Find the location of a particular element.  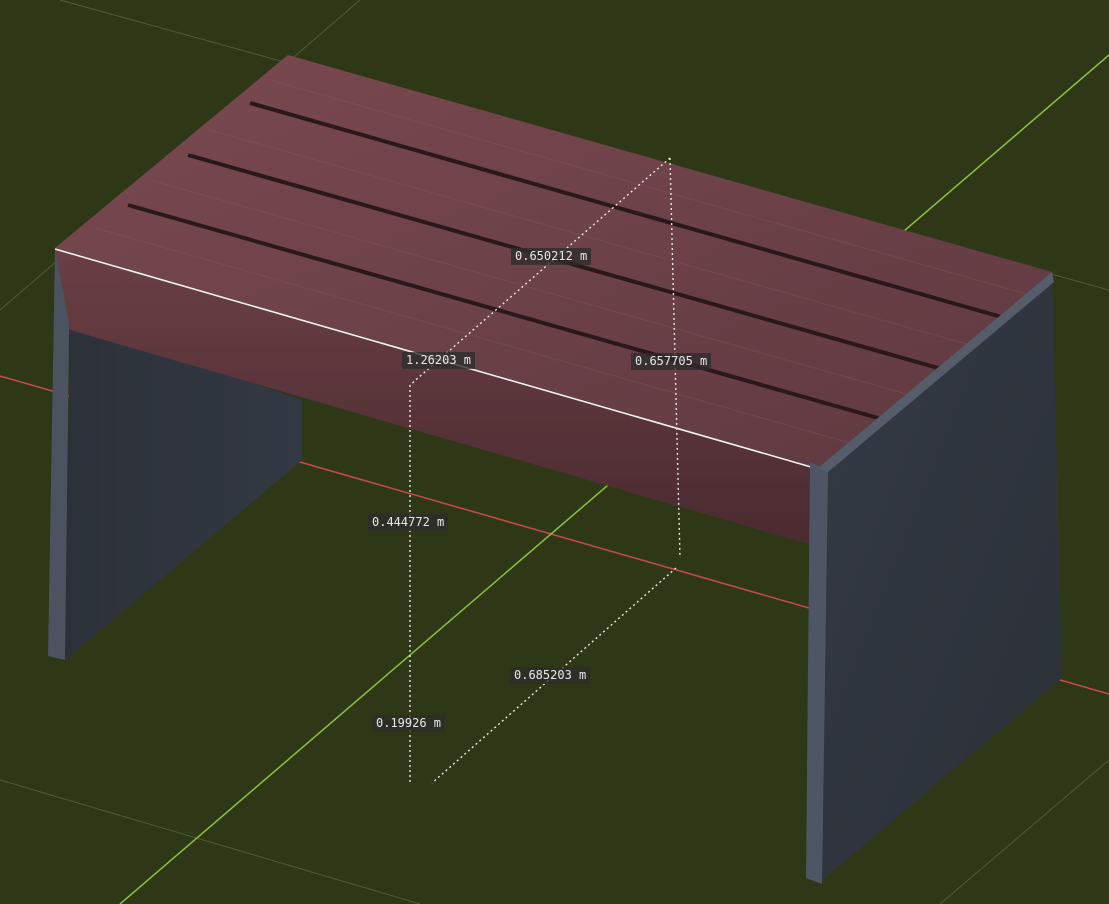

measurement-label: 0.657705 m is located at coordinates (671, 361).